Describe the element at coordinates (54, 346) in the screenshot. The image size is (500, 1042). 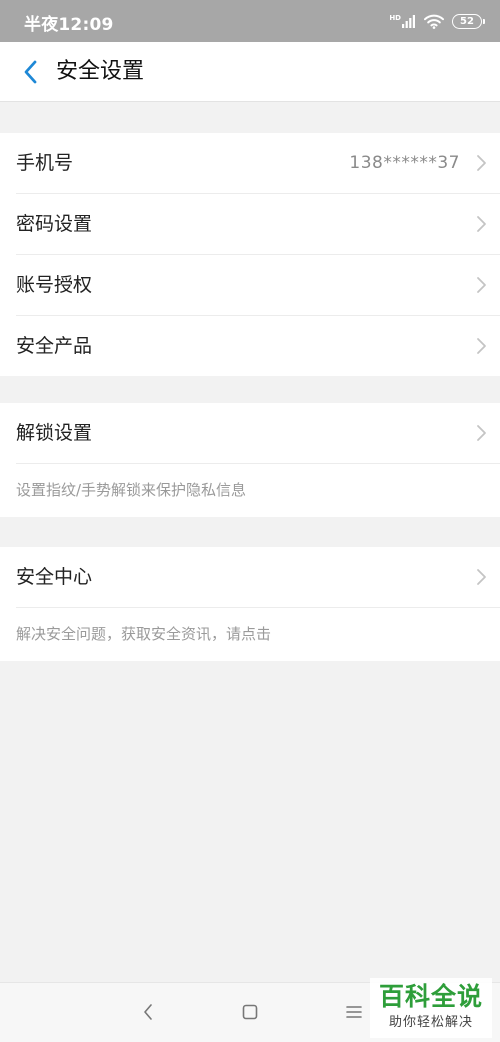
I see `row-label: 安全产品` at that location.